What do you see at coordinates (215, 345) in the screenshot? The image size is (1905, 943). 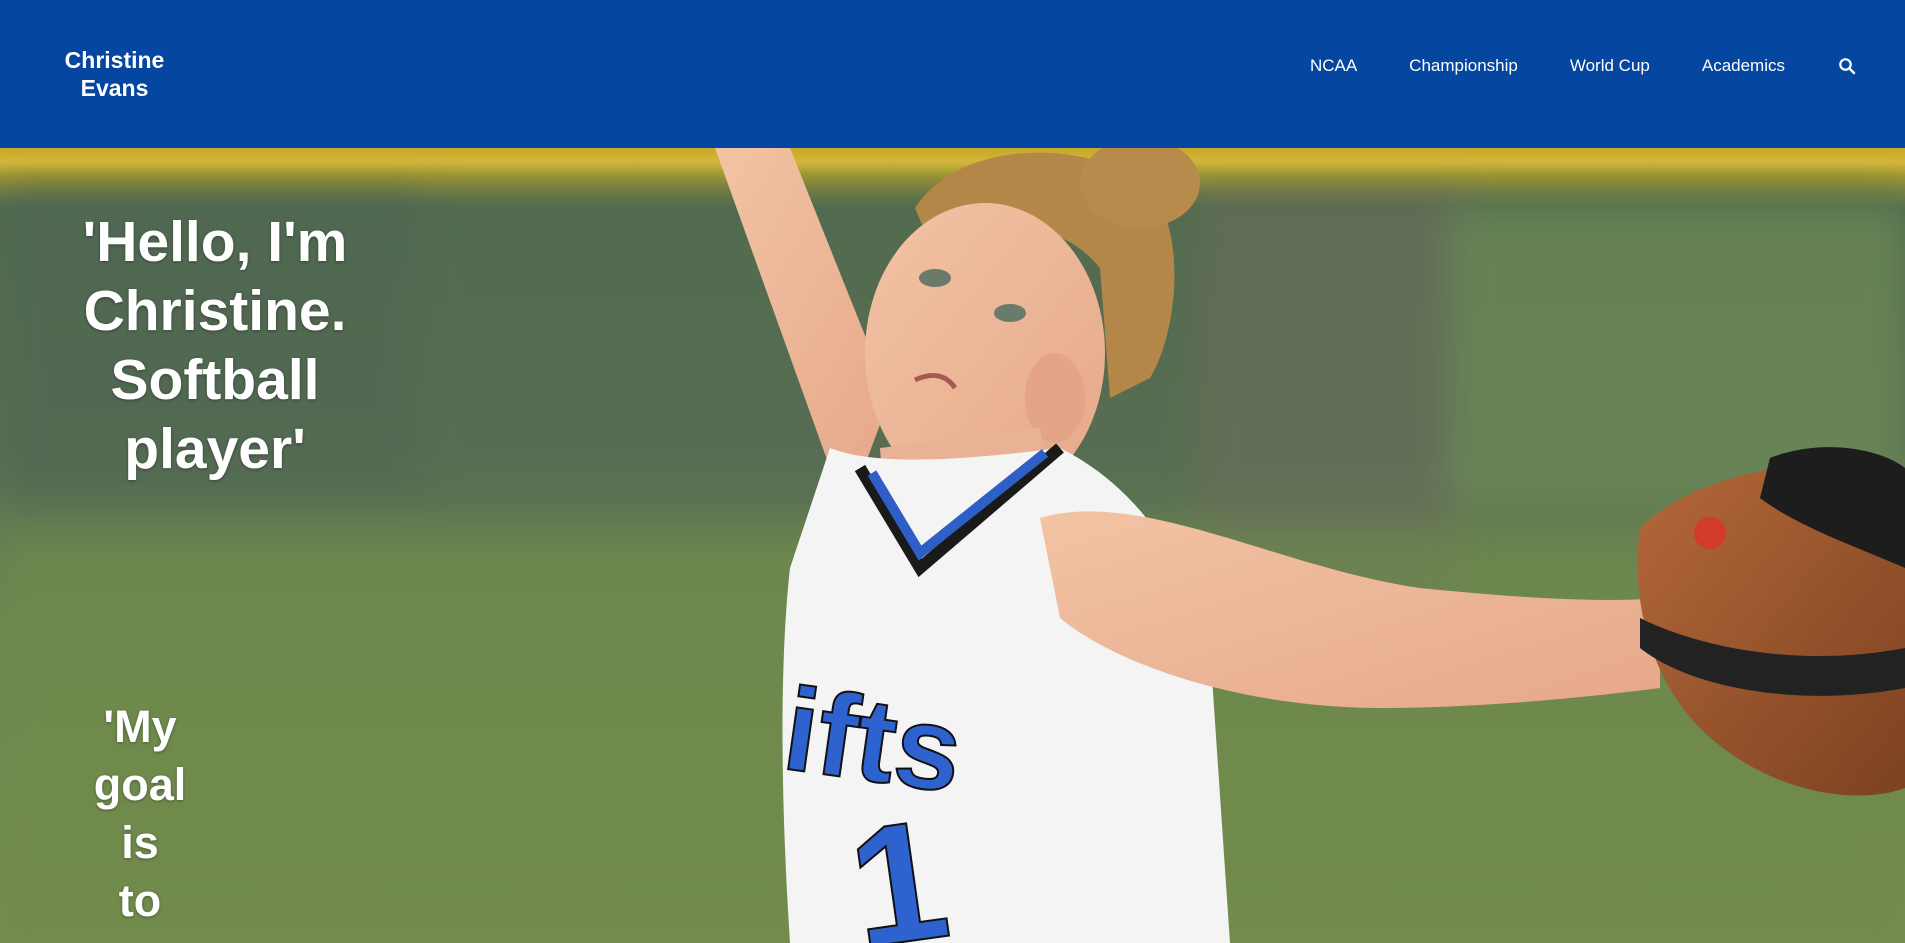 I see `hero-headline: 'Hello, I'm Christine. Softball player'` at bounding box center [215, 345].